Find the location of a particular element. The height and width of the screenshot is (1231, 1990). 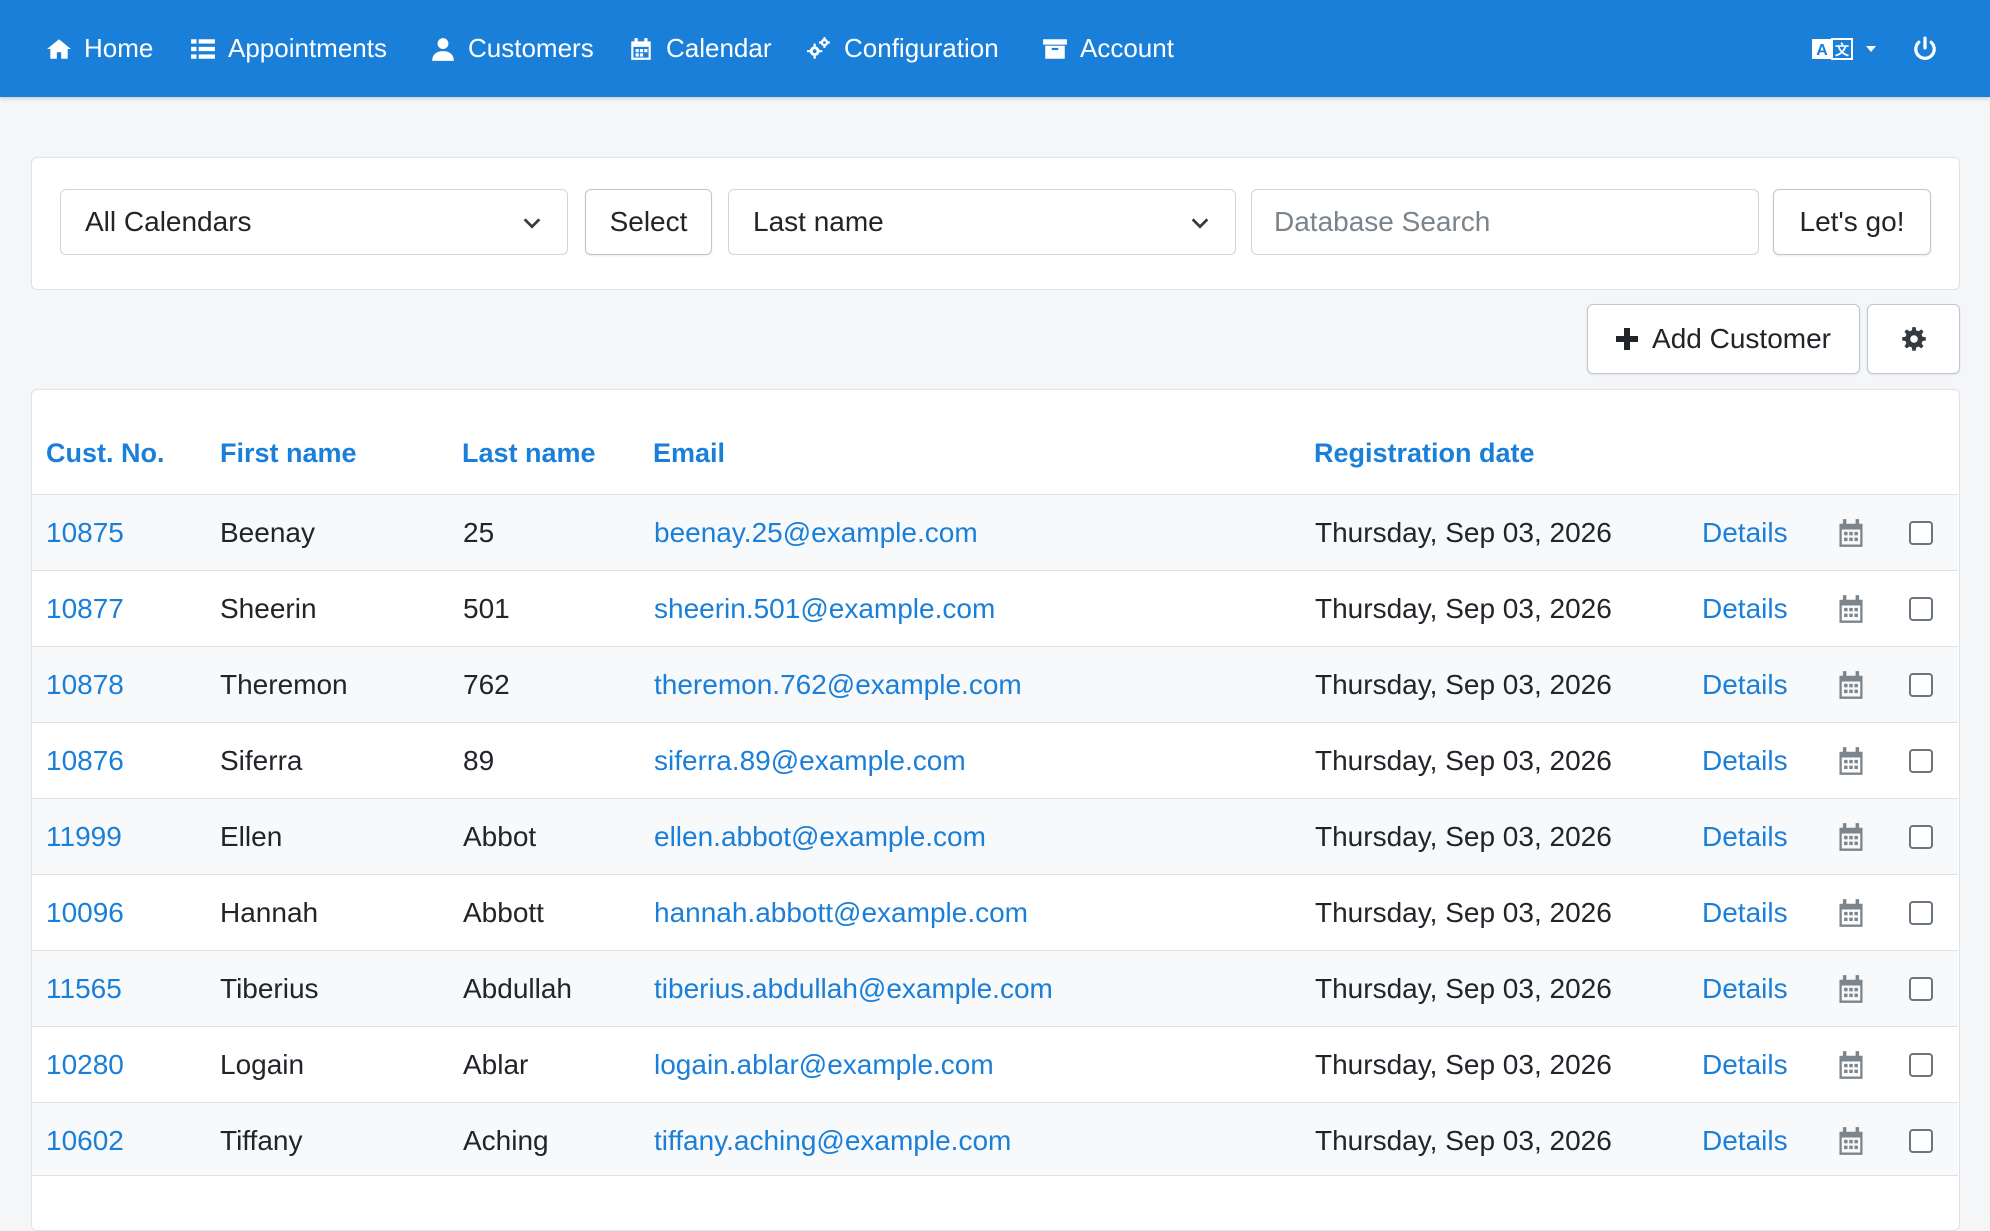

last-name-cell: 89 is located at coordinates (479, 760).